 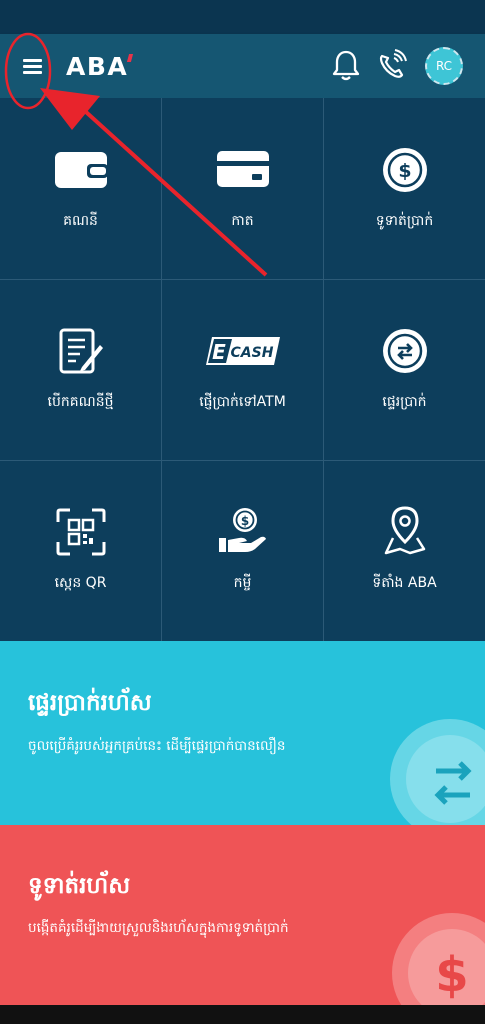 I want to click on ecash-badge-text: CASH, so click(x=251, y=353).